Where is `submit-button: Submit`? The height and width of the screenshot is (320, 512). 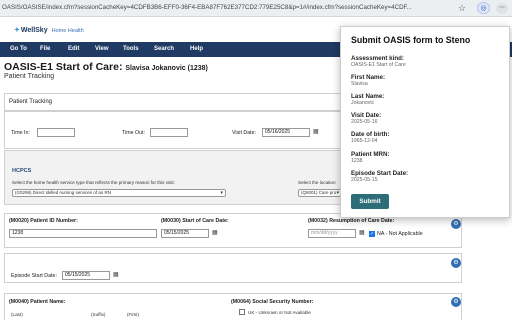 submit-button: Submit is located at coordinates (370, 201).